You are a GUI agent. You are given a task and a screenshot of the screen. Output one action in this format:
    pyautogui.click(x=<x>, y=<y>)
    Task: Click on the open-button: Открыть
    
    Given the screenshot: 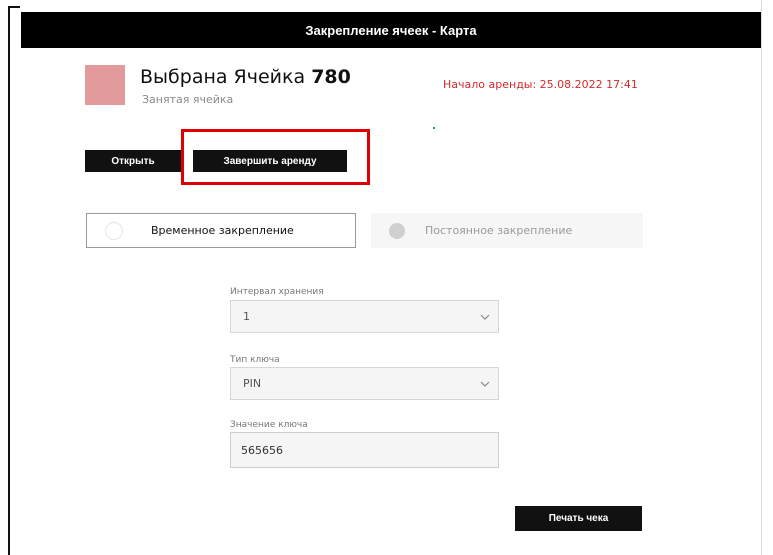 What is the action you would take?
    pyautogui.click(x=133, y=161)
    